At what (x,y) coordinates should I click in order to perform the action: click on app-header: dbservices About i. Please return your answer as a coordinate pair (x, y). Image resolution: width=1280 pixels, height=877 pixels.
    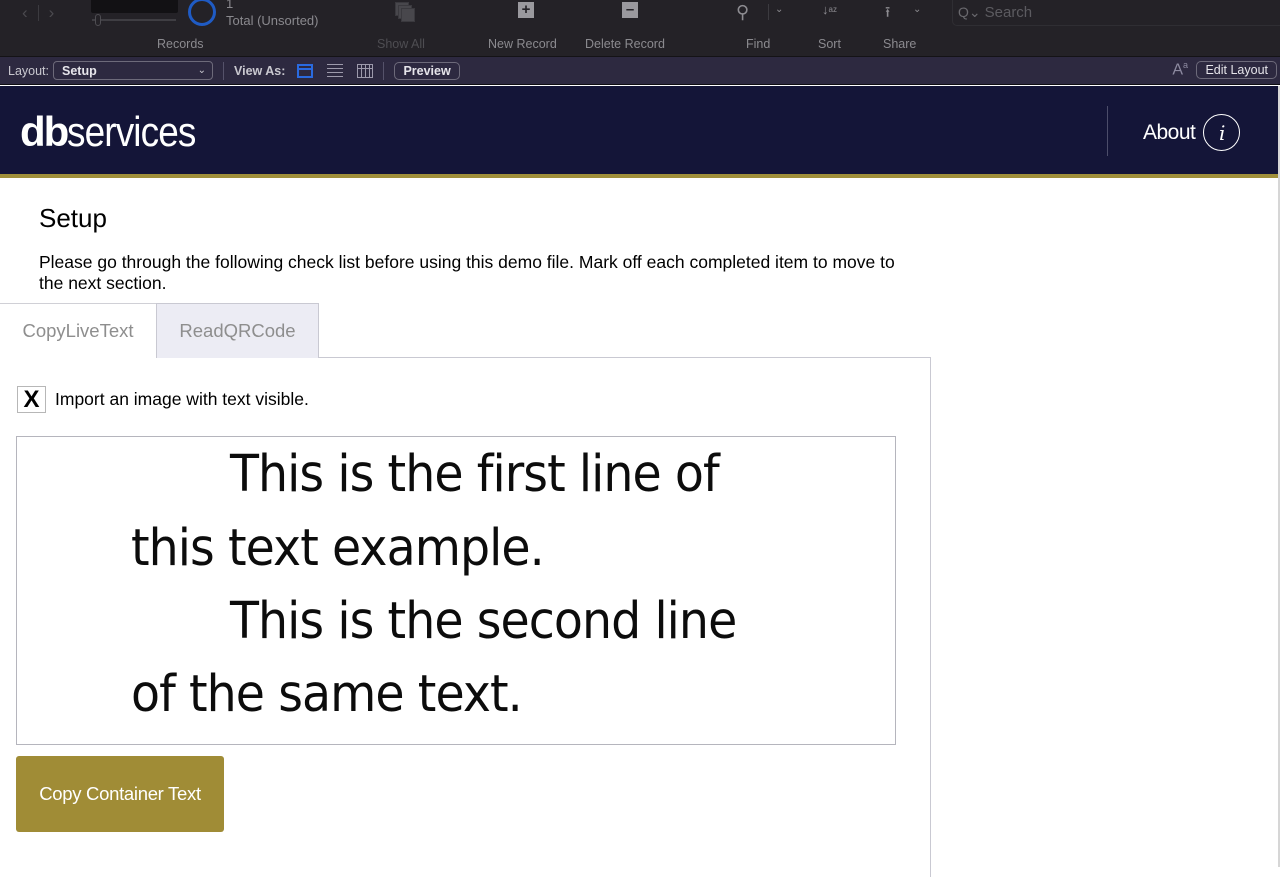
    Looking at the image, I should click on (639, 130).